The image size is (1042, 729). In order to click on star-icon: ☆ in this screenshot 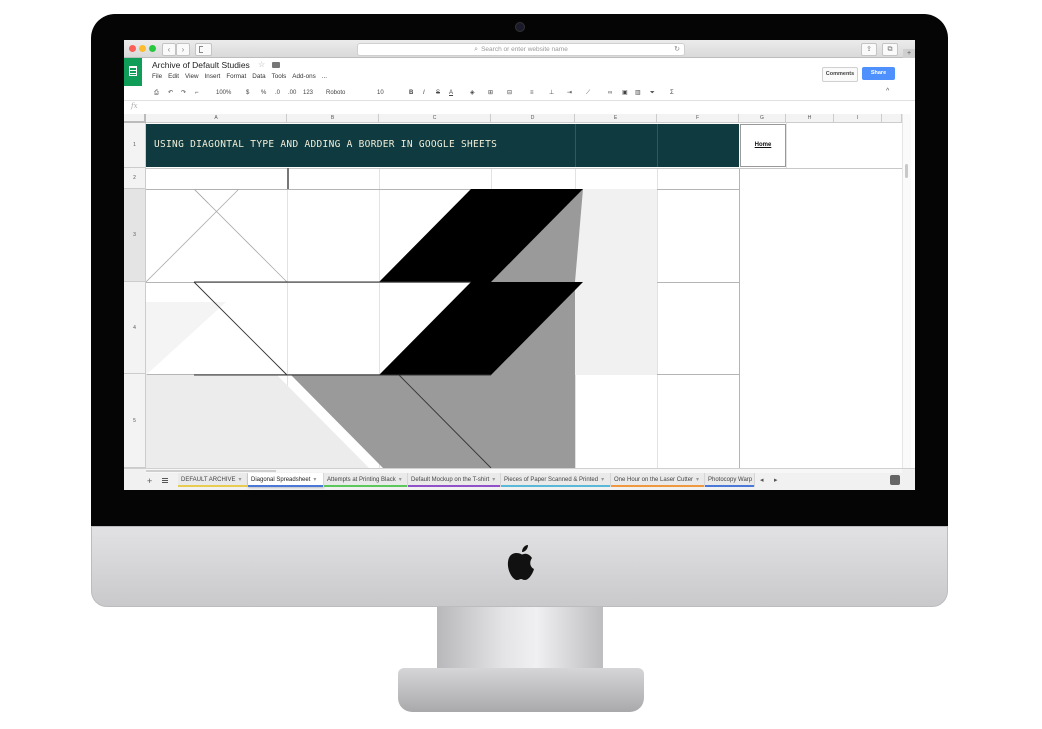, I will do `click(261, 64)`.